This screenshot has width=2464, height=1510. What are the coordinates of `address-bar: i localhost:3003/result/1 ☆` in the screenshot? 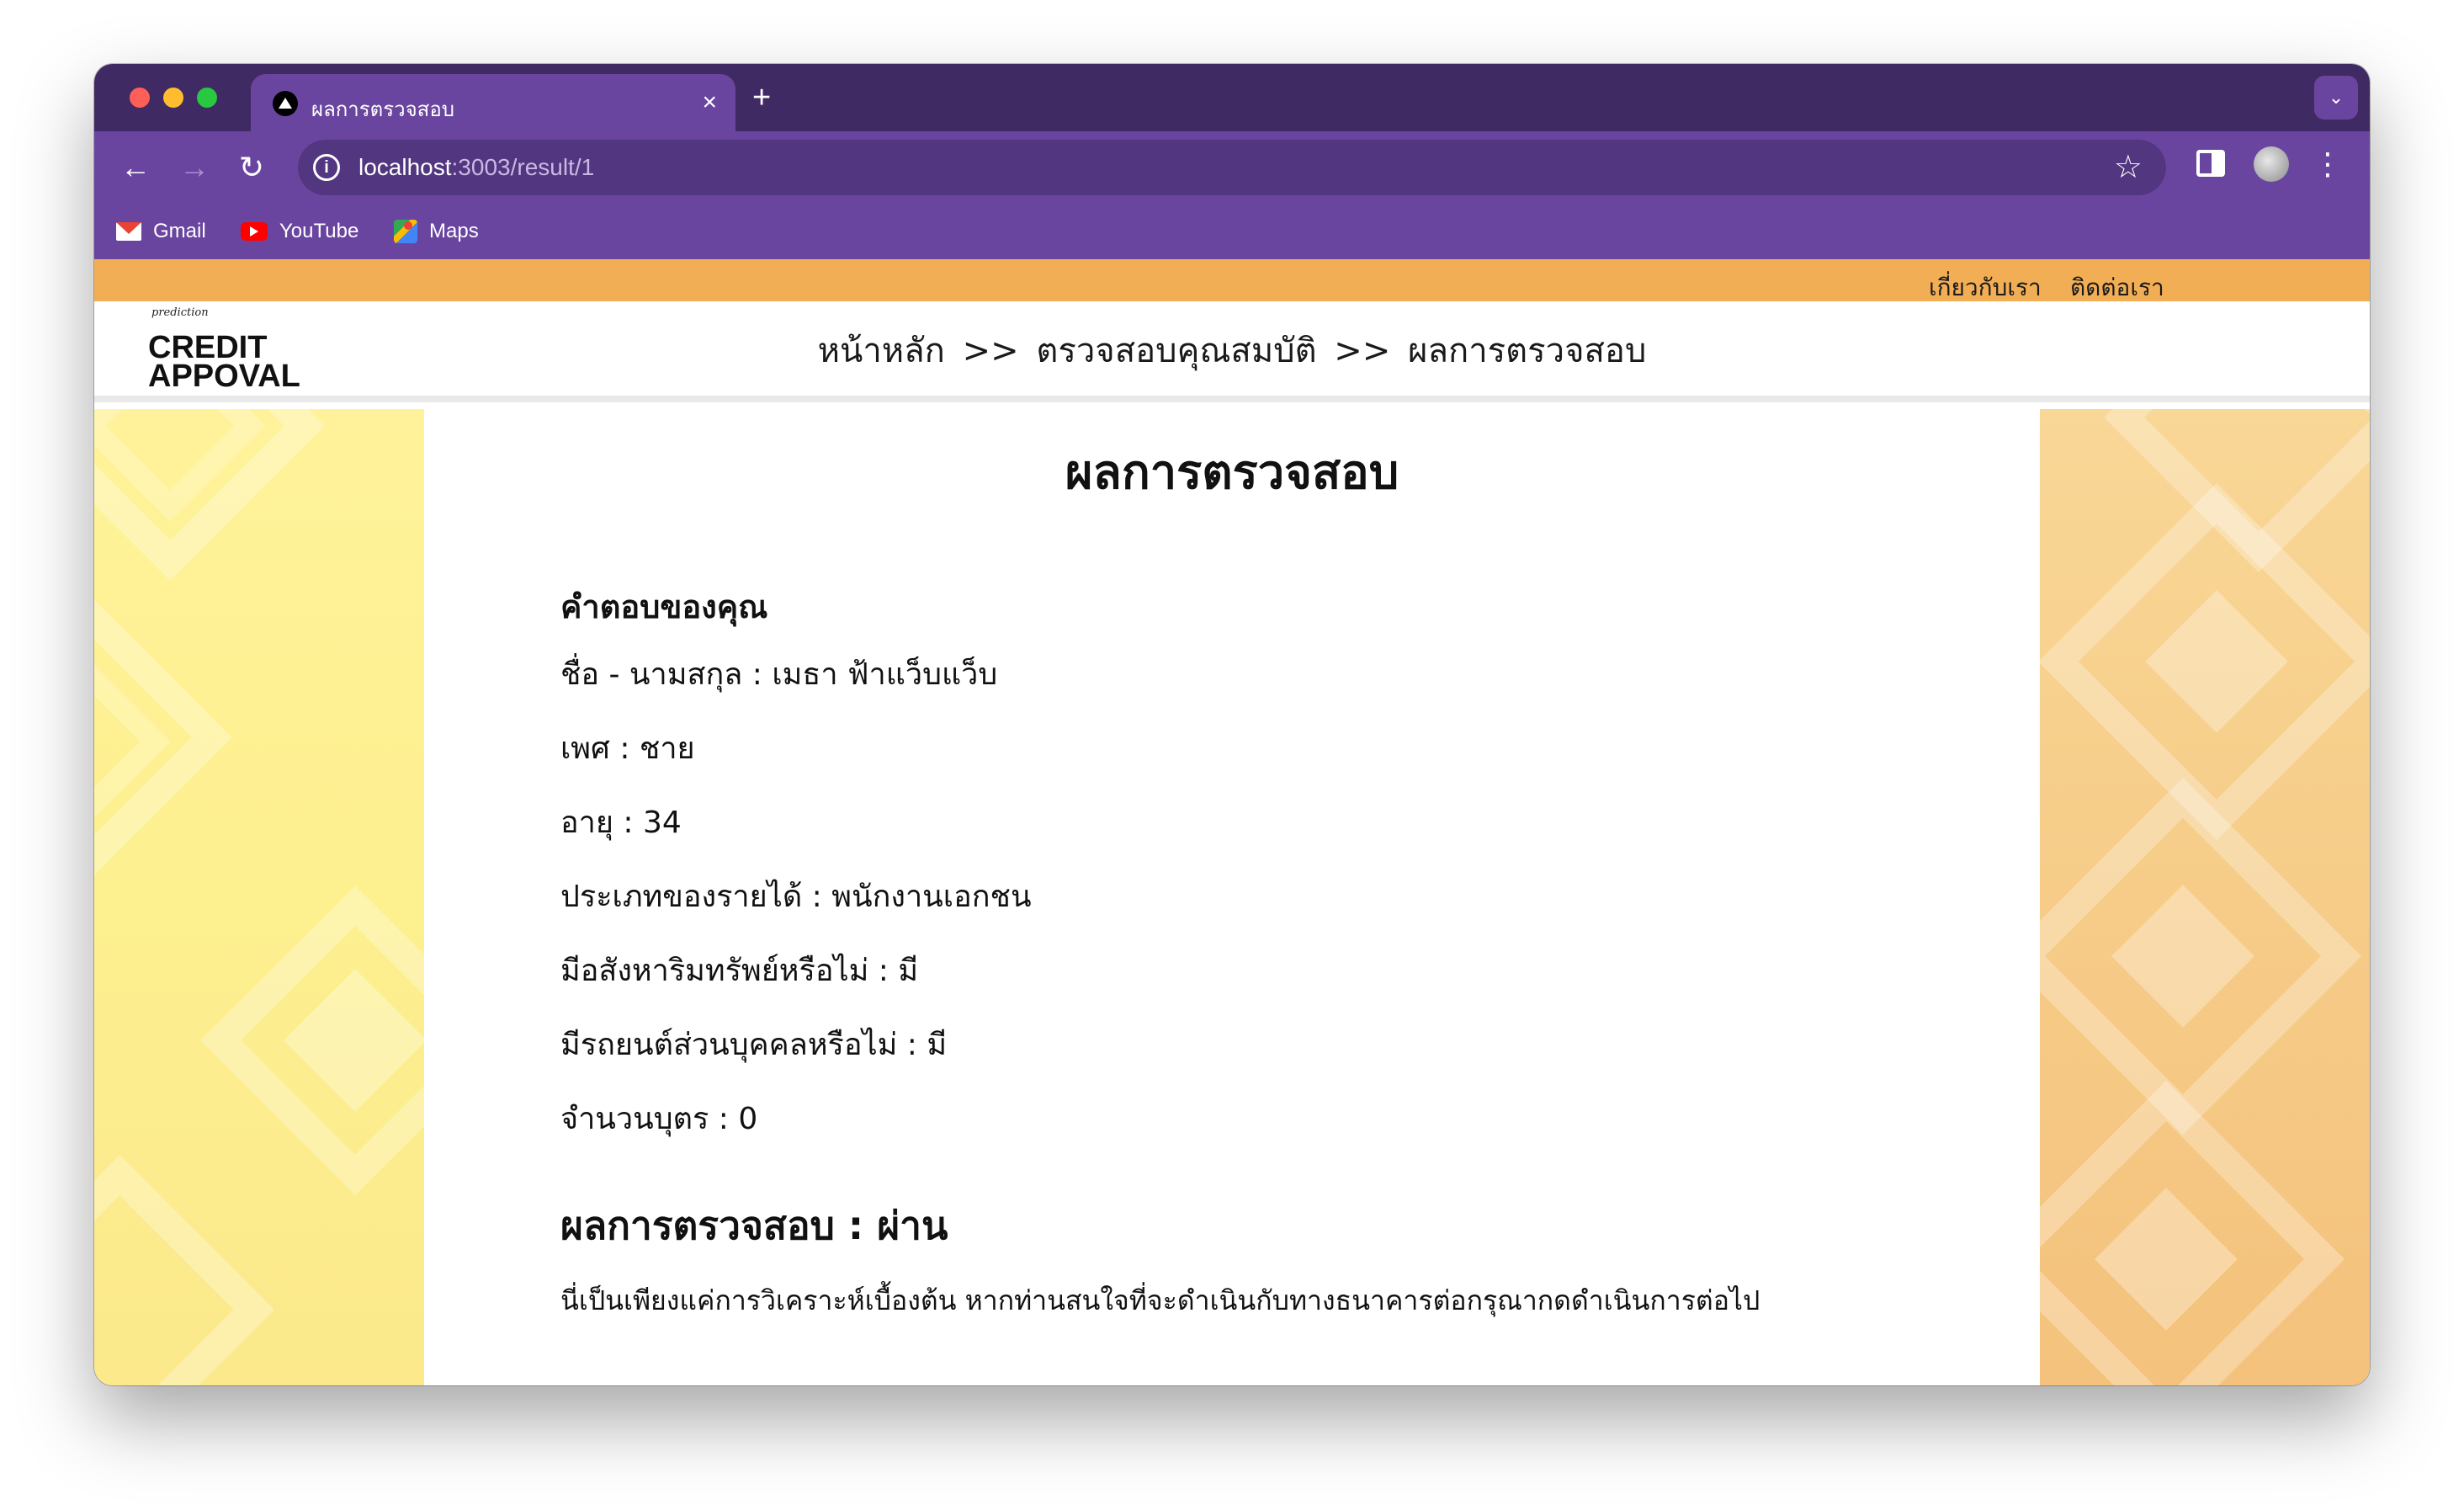 It's located at (1232, 167).